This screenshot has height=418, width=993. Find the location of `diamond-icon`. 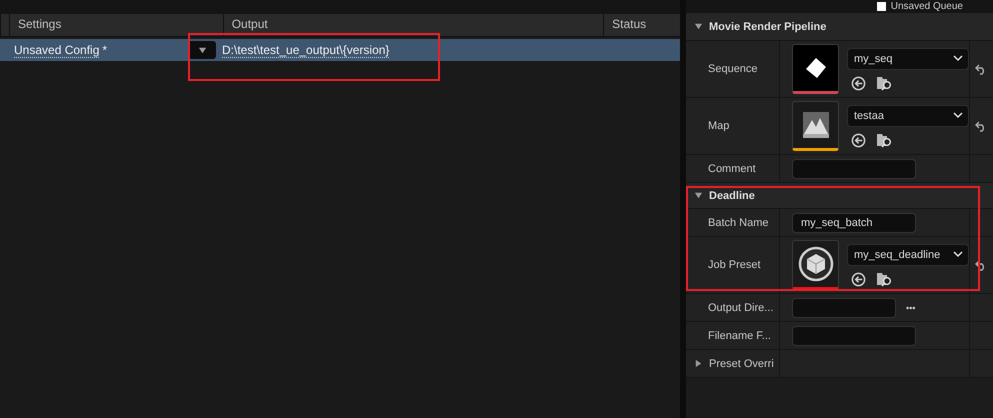

diamond-icon is located at coordinates (815, 68).